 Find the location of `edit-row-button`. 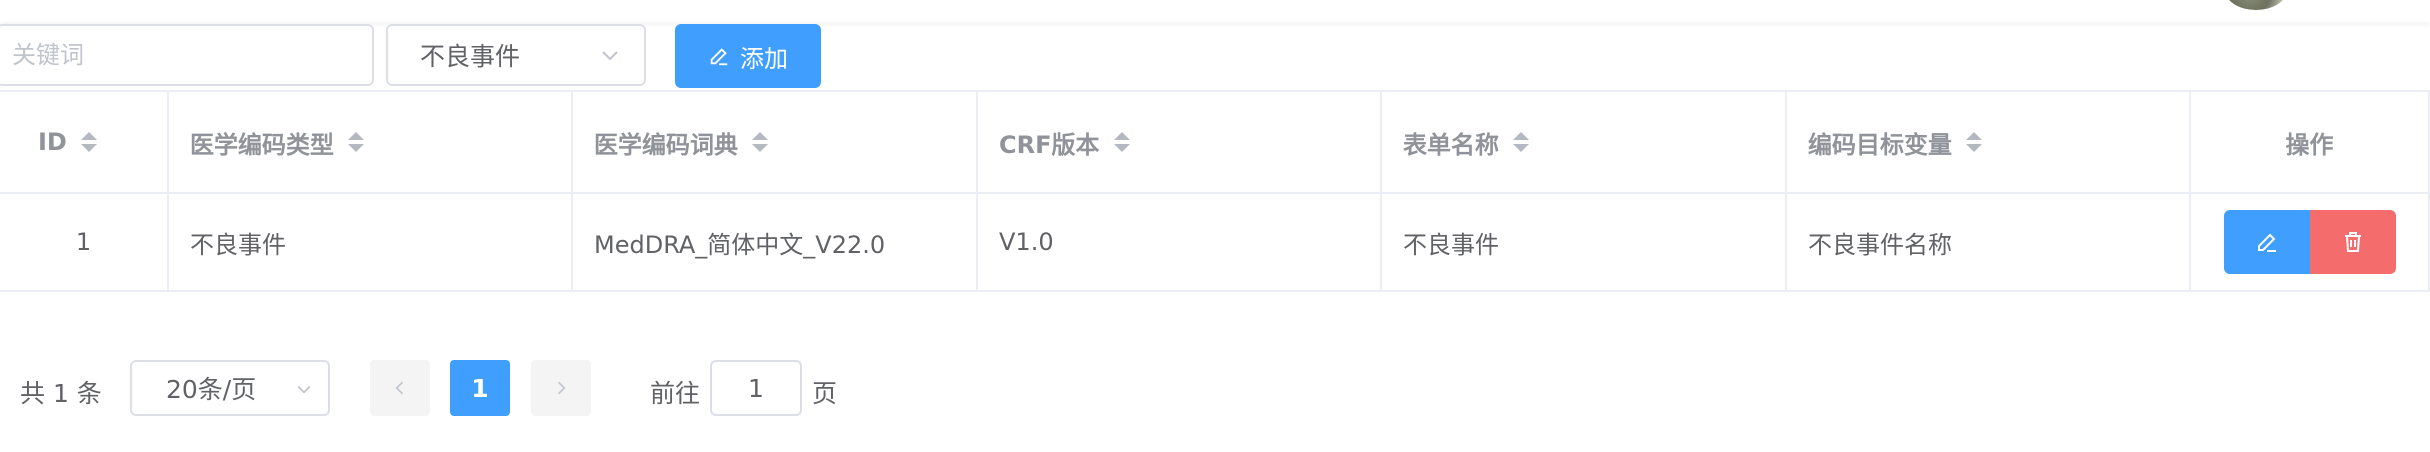

edit-row-button is located at coordinates (2266, 242).